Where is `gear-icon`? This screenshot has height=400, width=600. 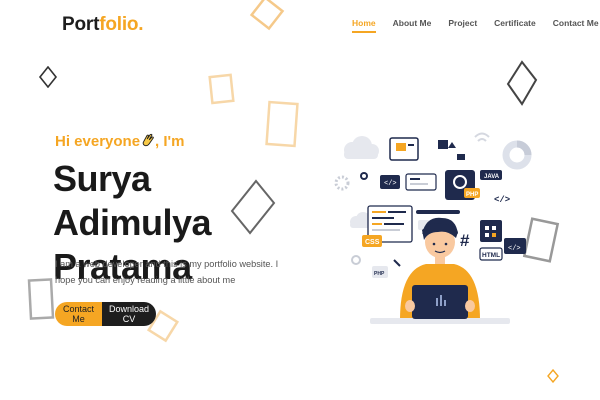 gear-icon is located at coordinates (342, 183).